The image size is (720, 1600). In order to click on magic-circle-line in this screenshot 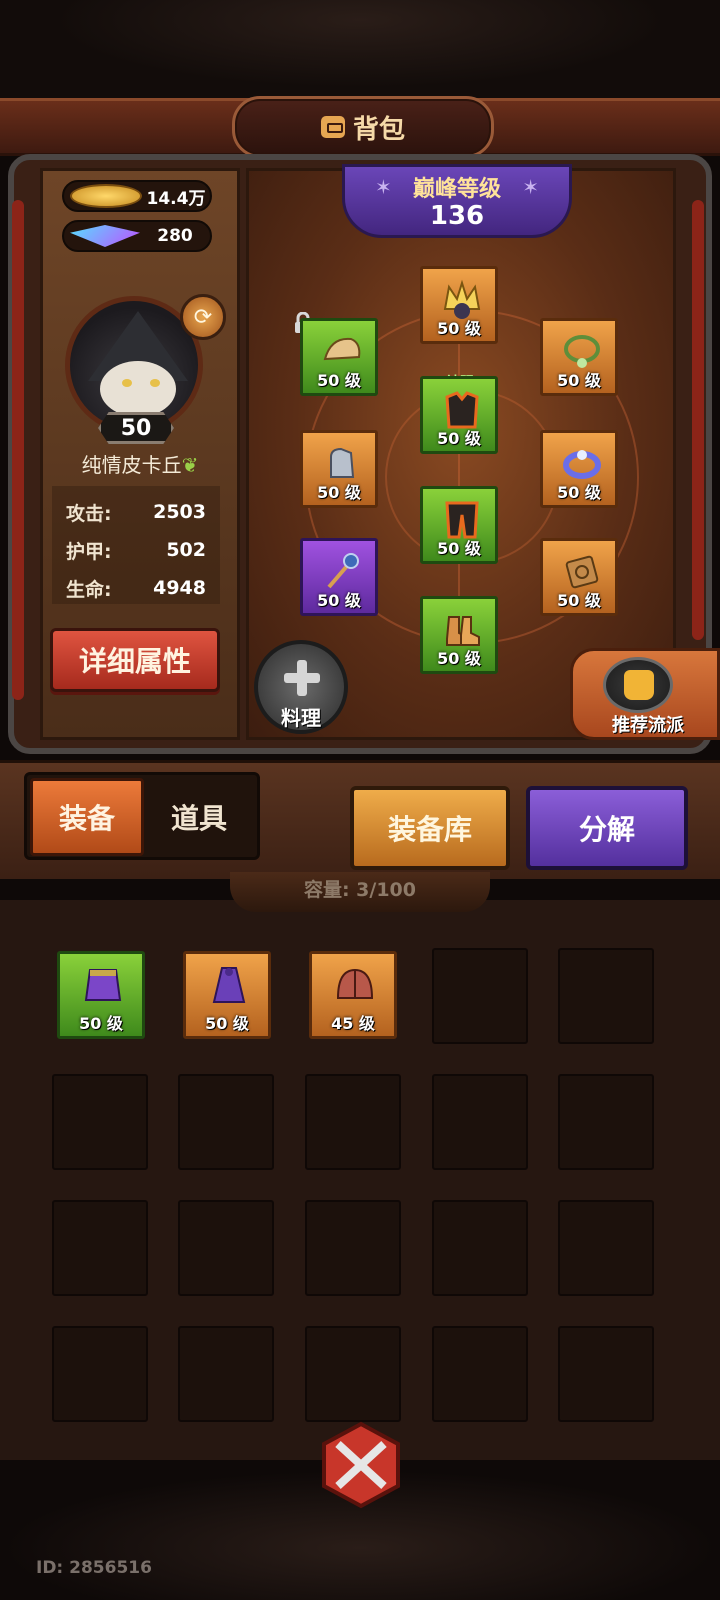, I will do `click(459, 466)`.